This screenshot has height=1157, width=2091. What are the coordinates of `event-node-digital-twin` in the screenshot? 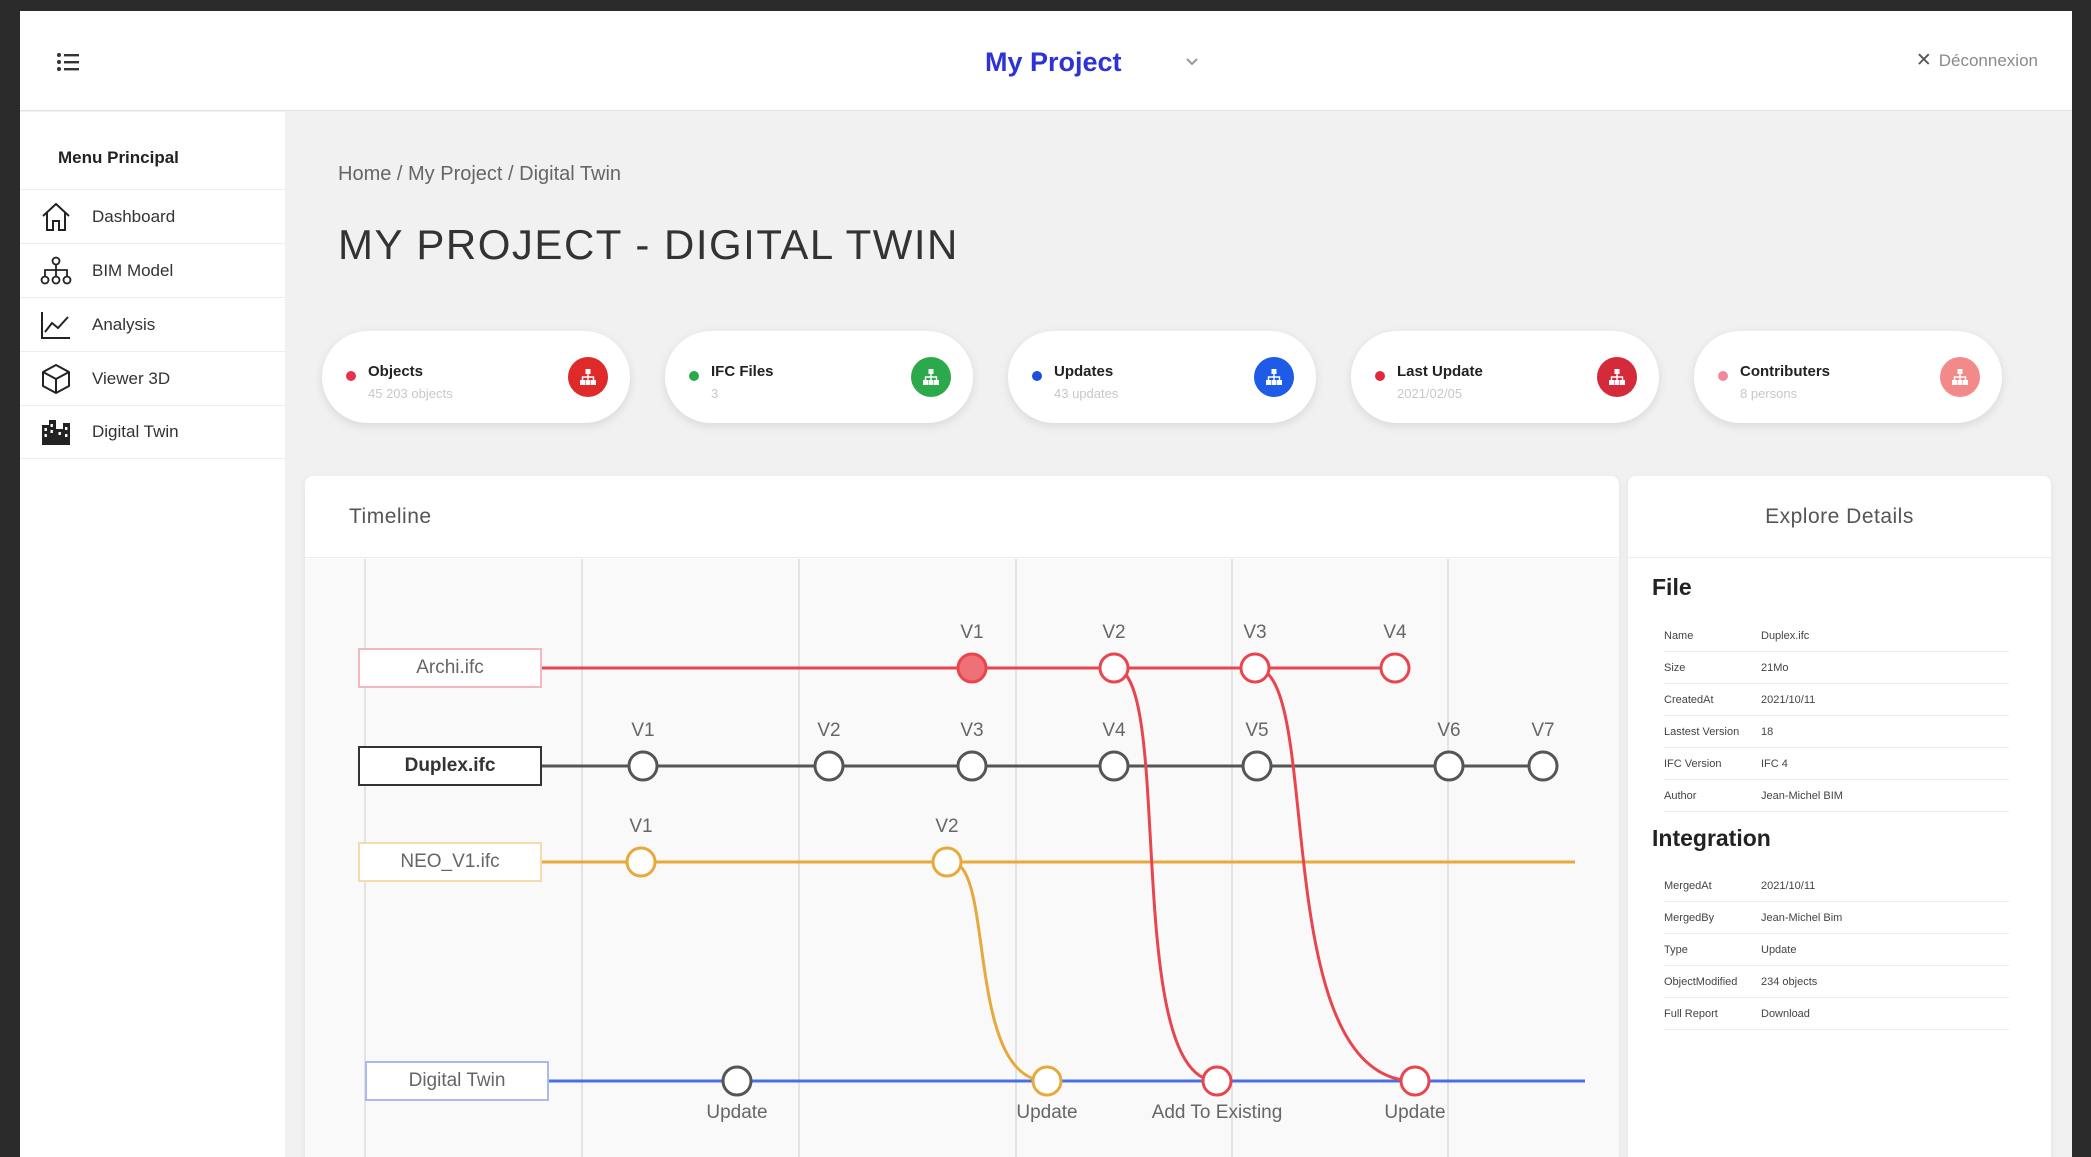 It's located at (1415, 1081).